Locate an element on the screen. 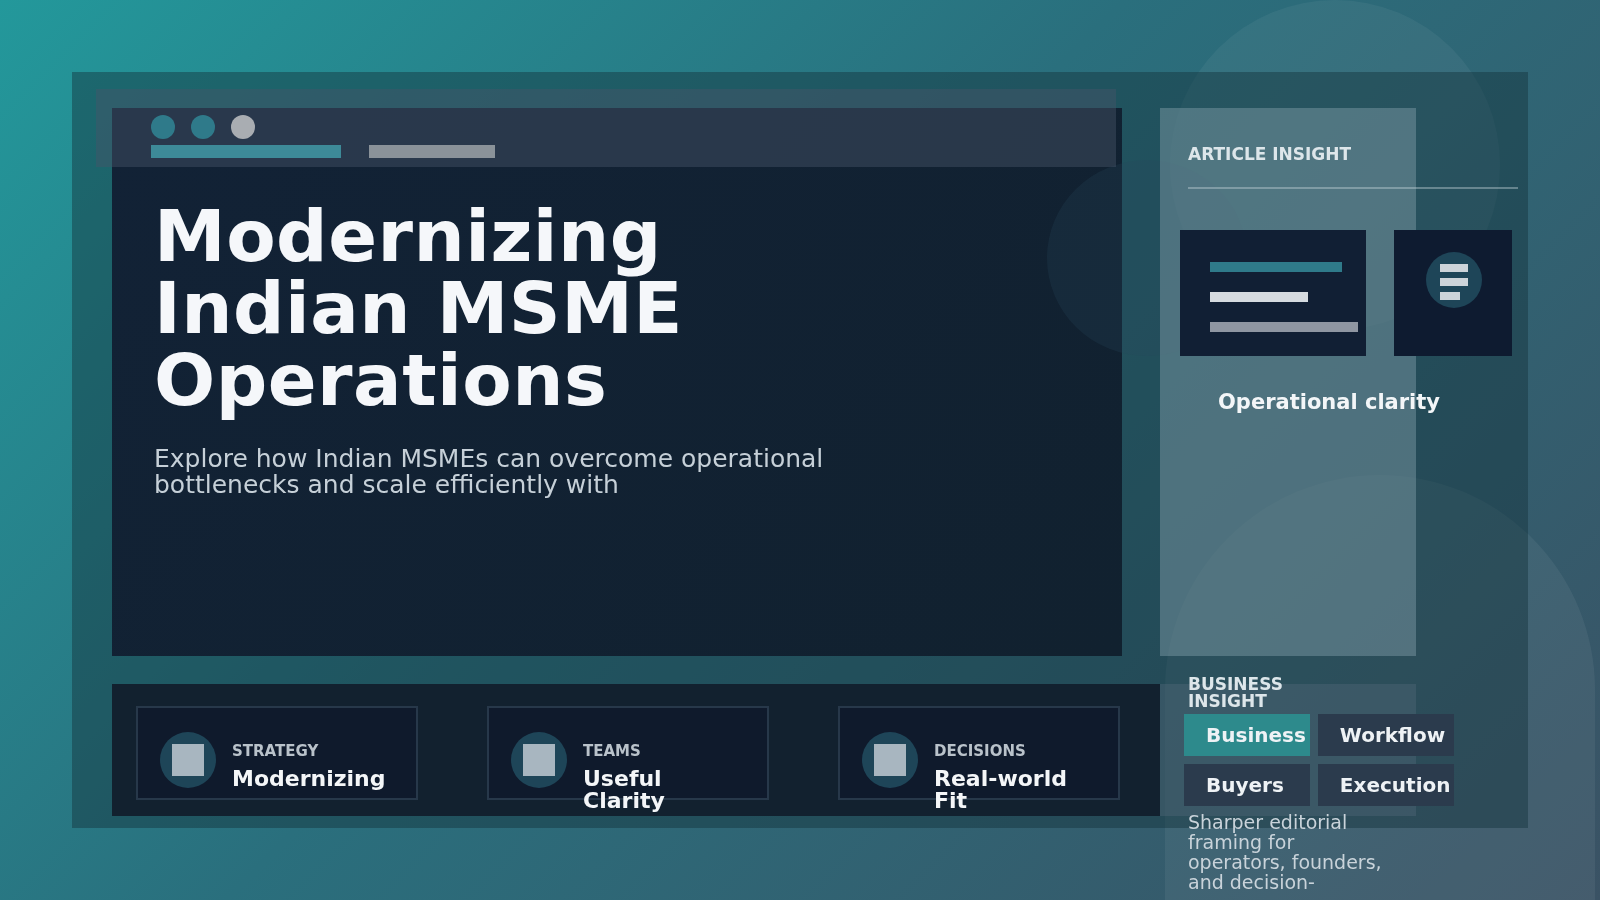  feature-title: Useful Clarity is located at coordinates (624, 790).